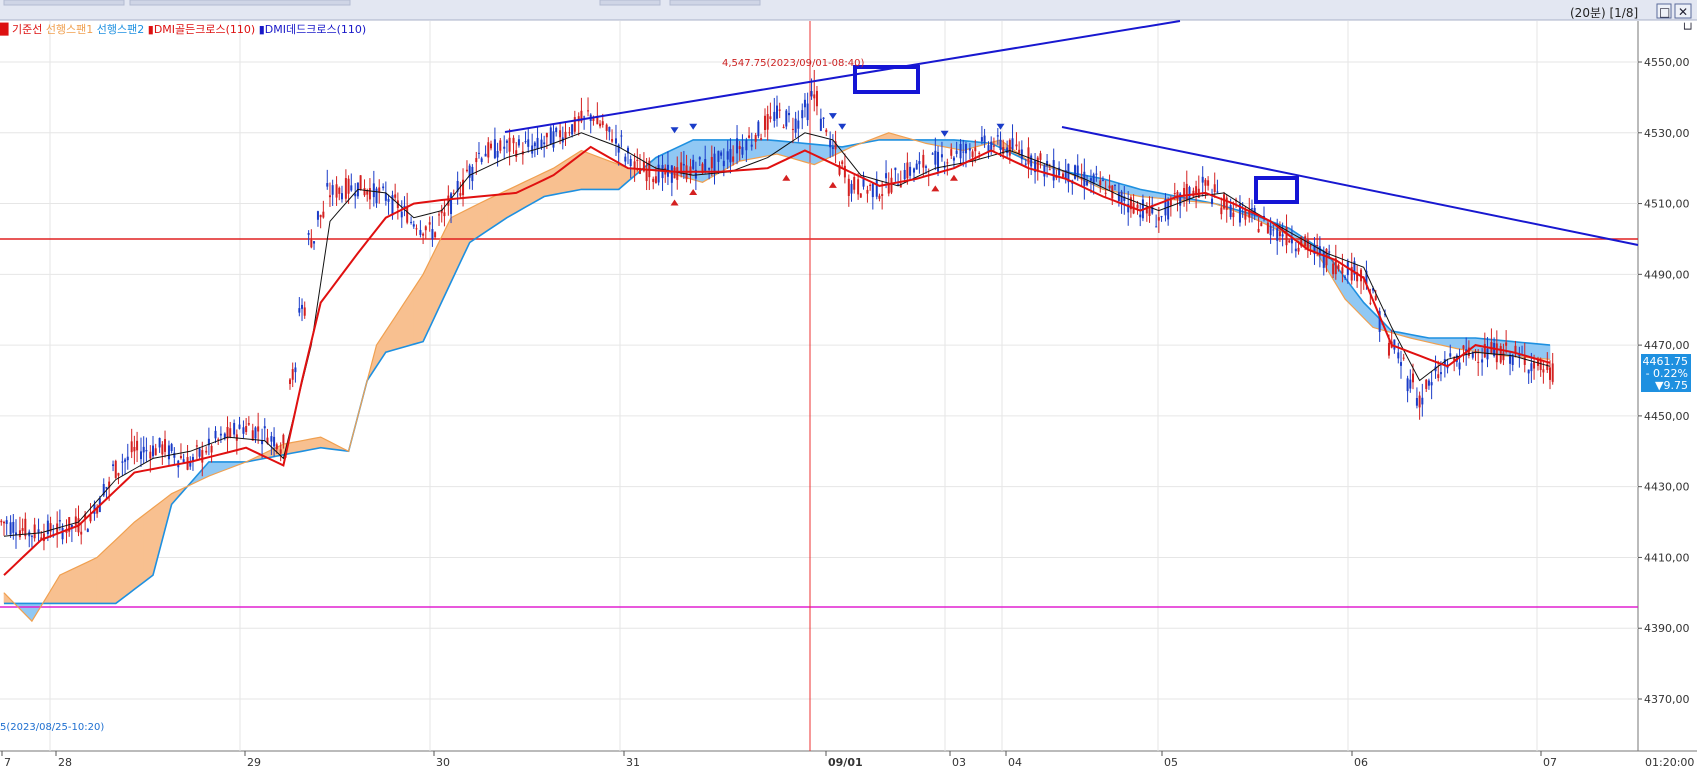 The image size is (1697, 770). Describe the element at coordinates (633, 762) in the screenshot. I see `x-tick-label: 31` at that location.